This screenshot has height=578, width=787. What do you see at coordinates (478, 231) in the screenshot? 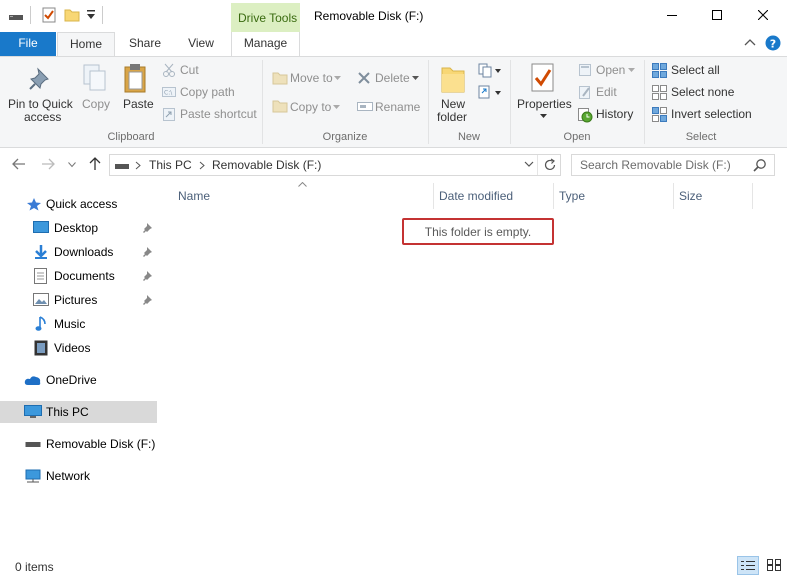
I see `empty-folder-message: This folder is empty.` at bounding box center [478, 231].